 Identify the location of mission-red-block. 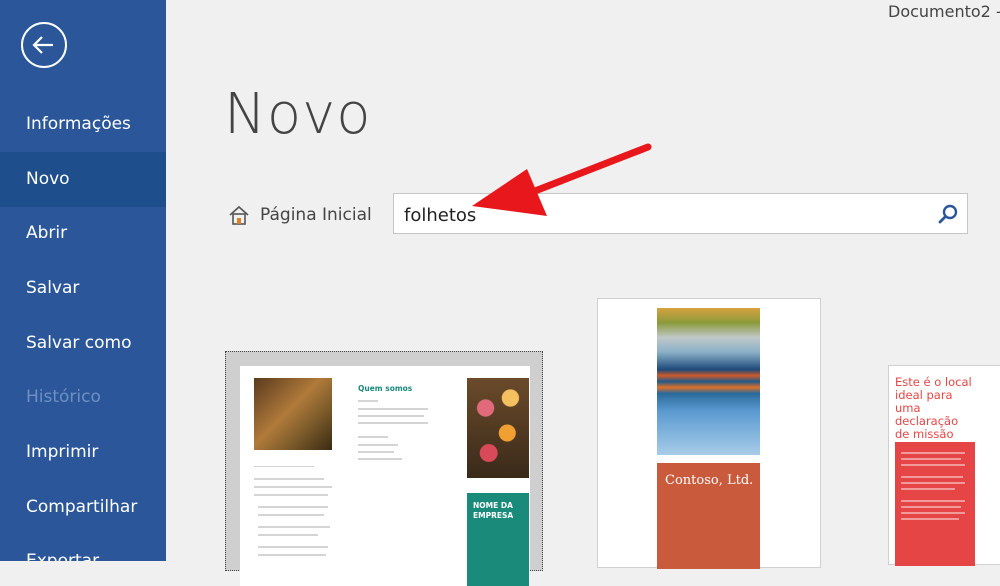
(935, 504).